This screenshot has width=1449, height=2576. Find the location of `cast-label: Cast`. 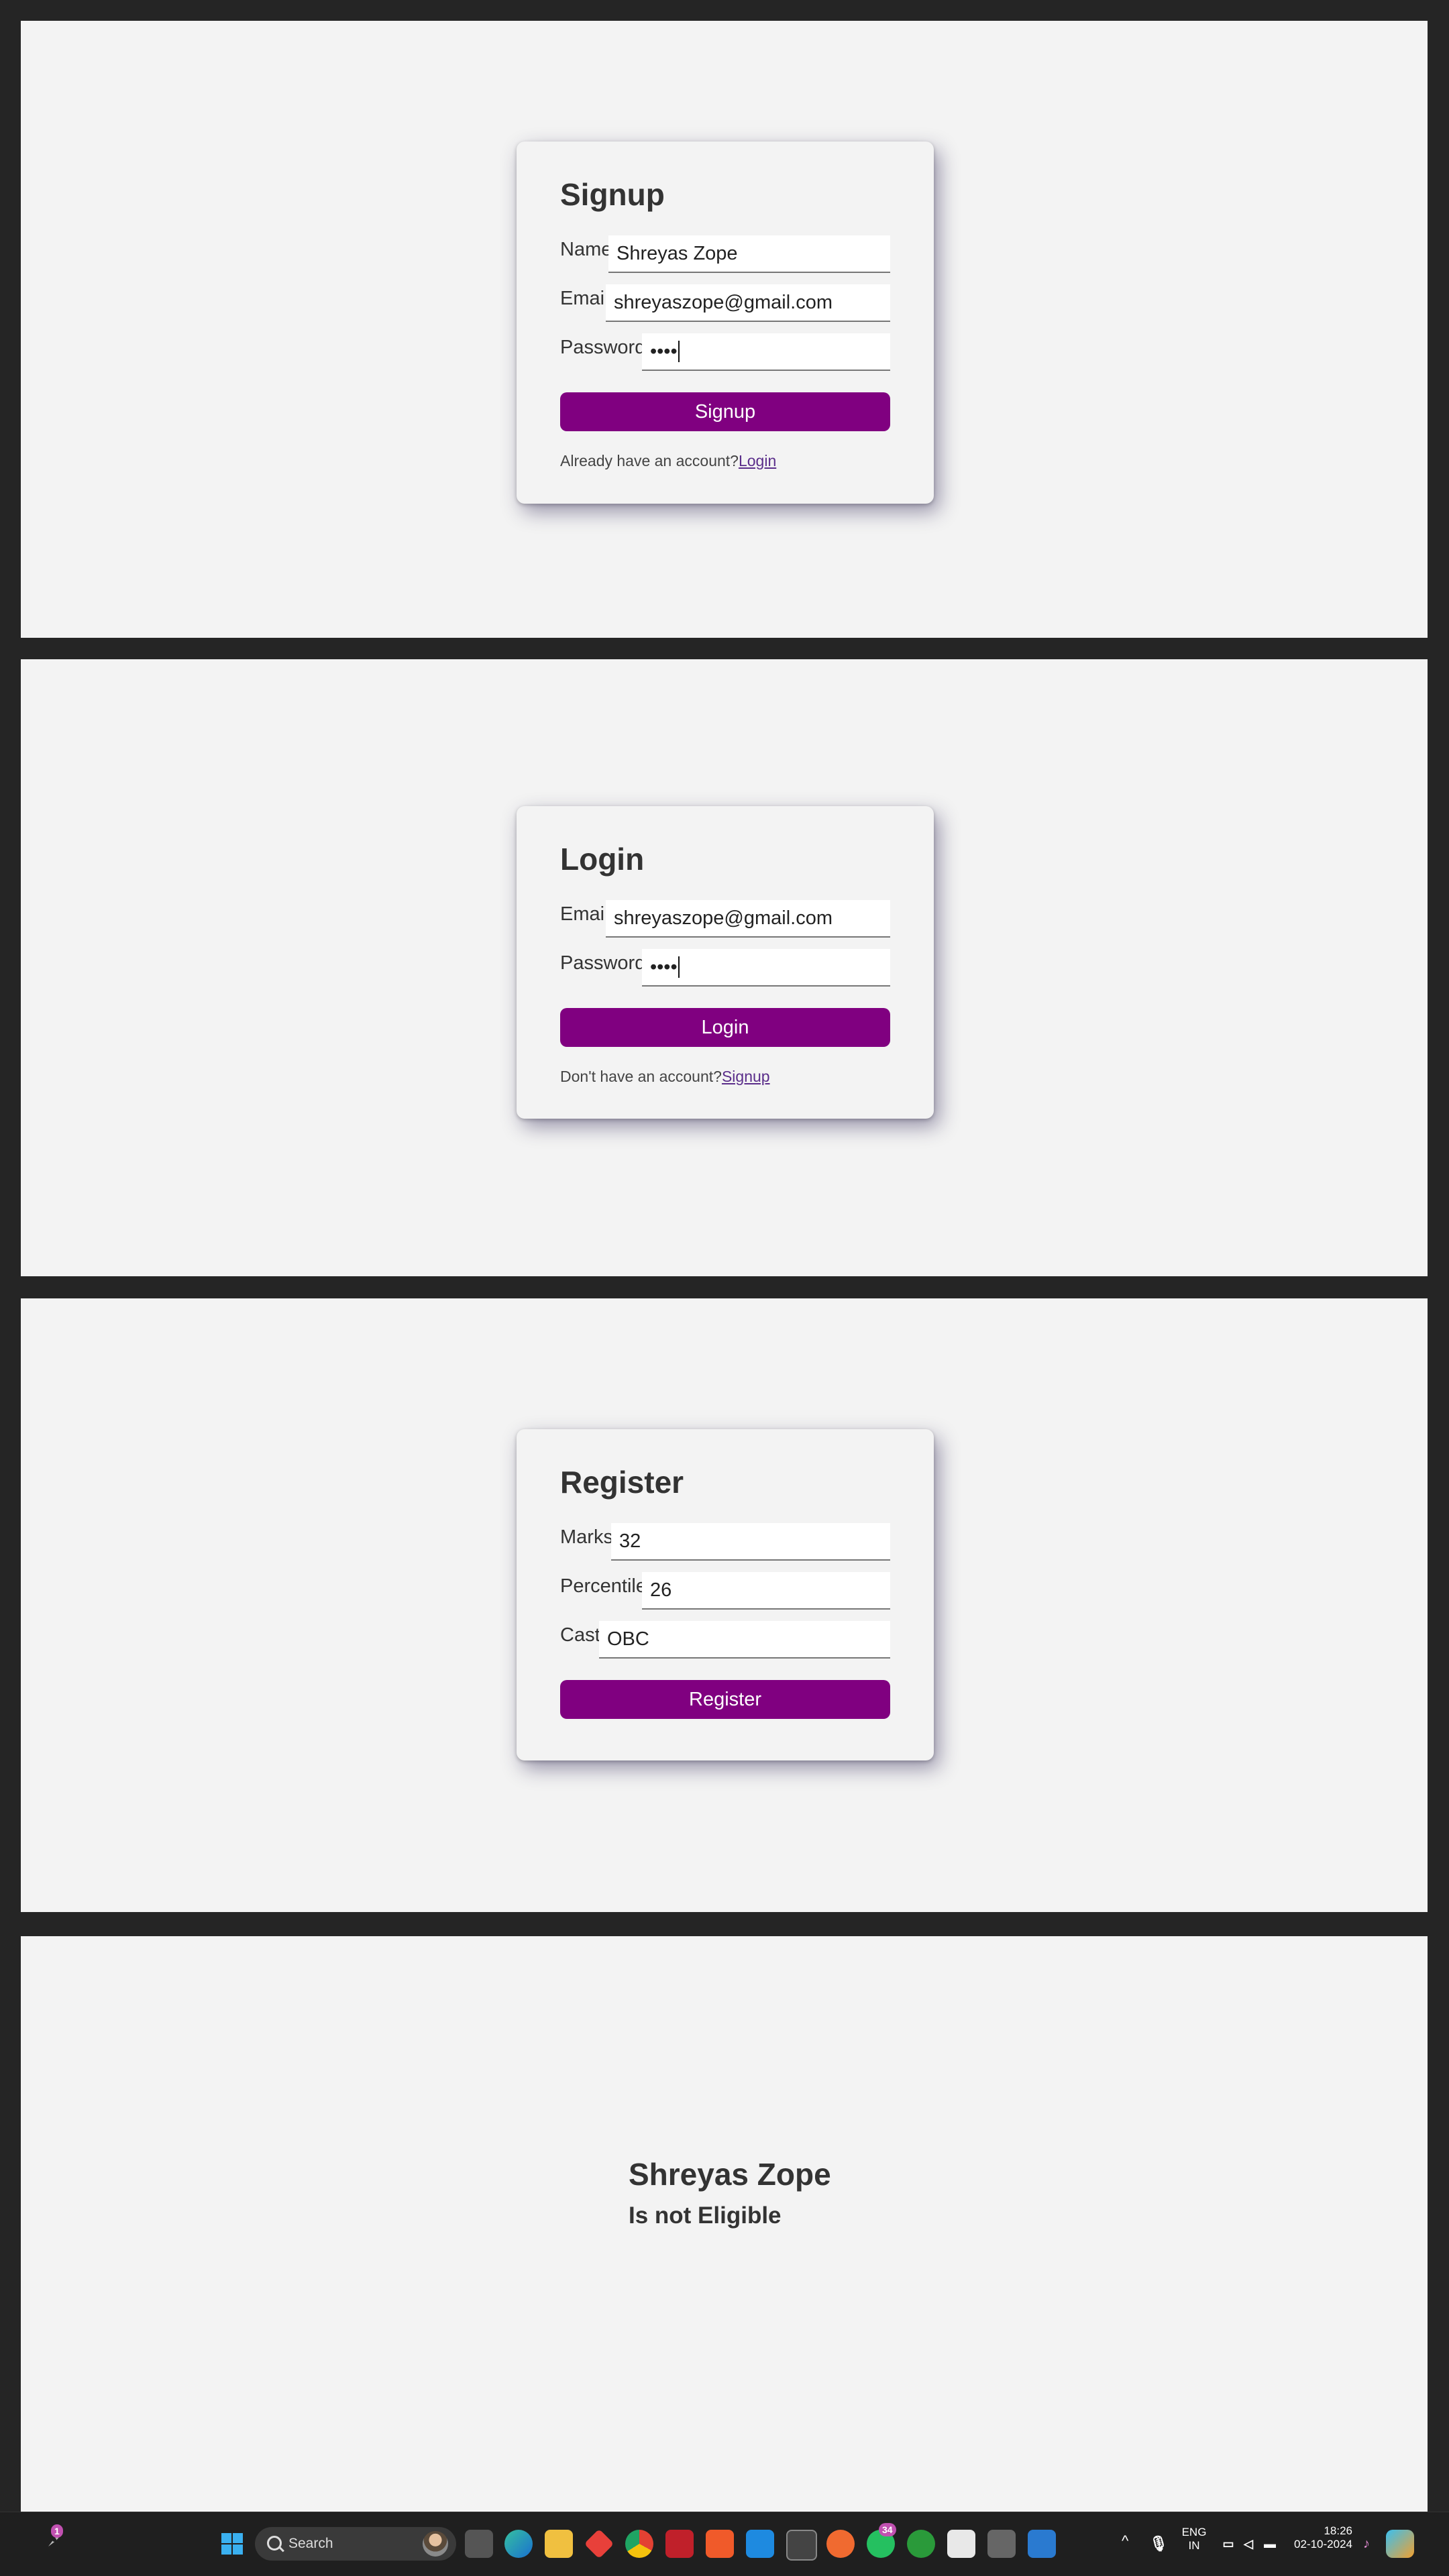

cast-label: Cast is located at coordinates (580, 1635).